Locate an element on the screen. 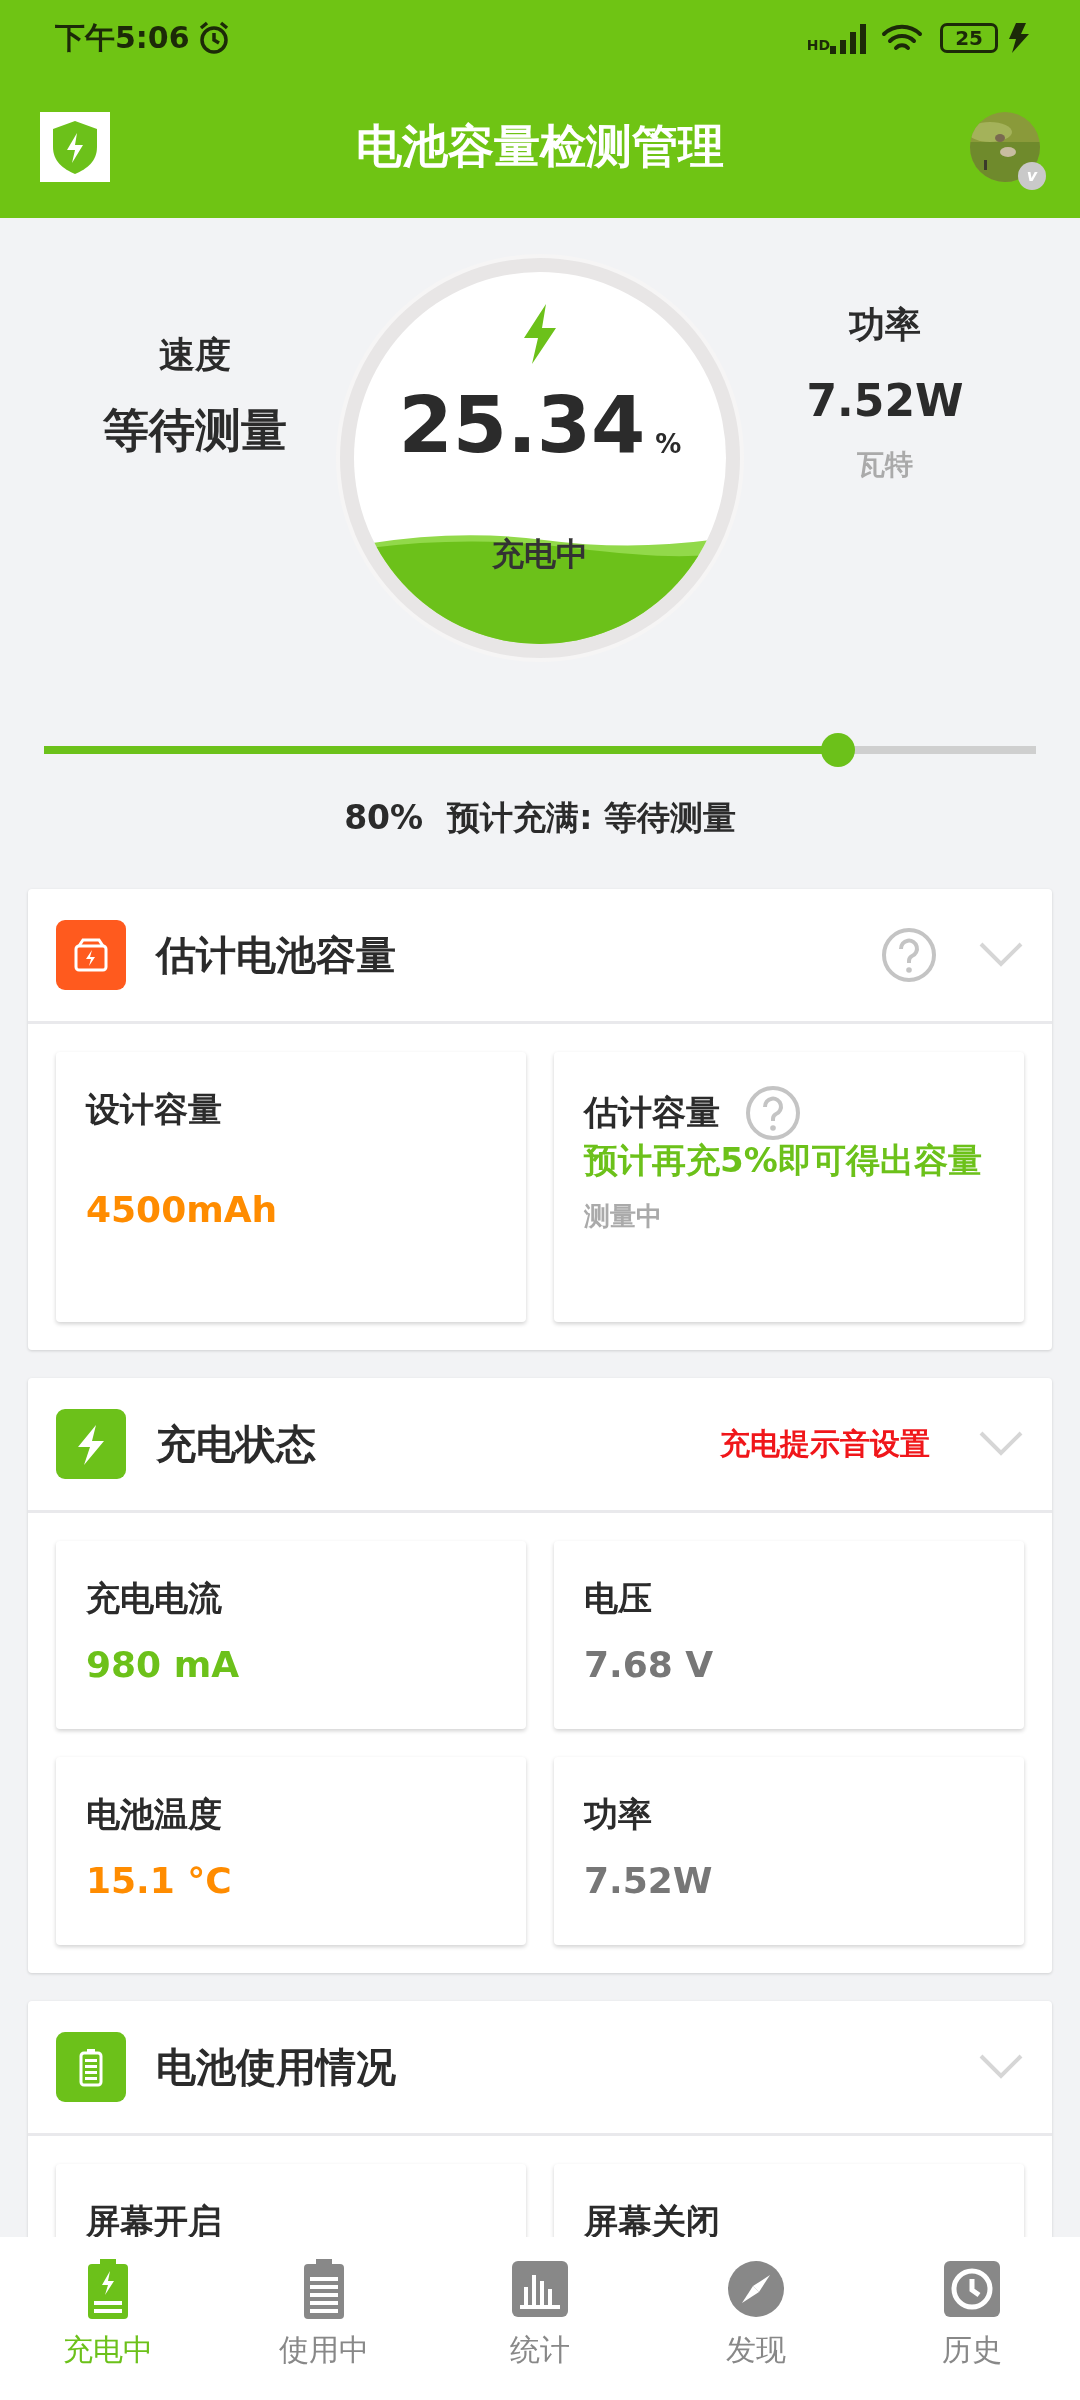  nav-tab: 历史 is located at coordinates (972, 2318).